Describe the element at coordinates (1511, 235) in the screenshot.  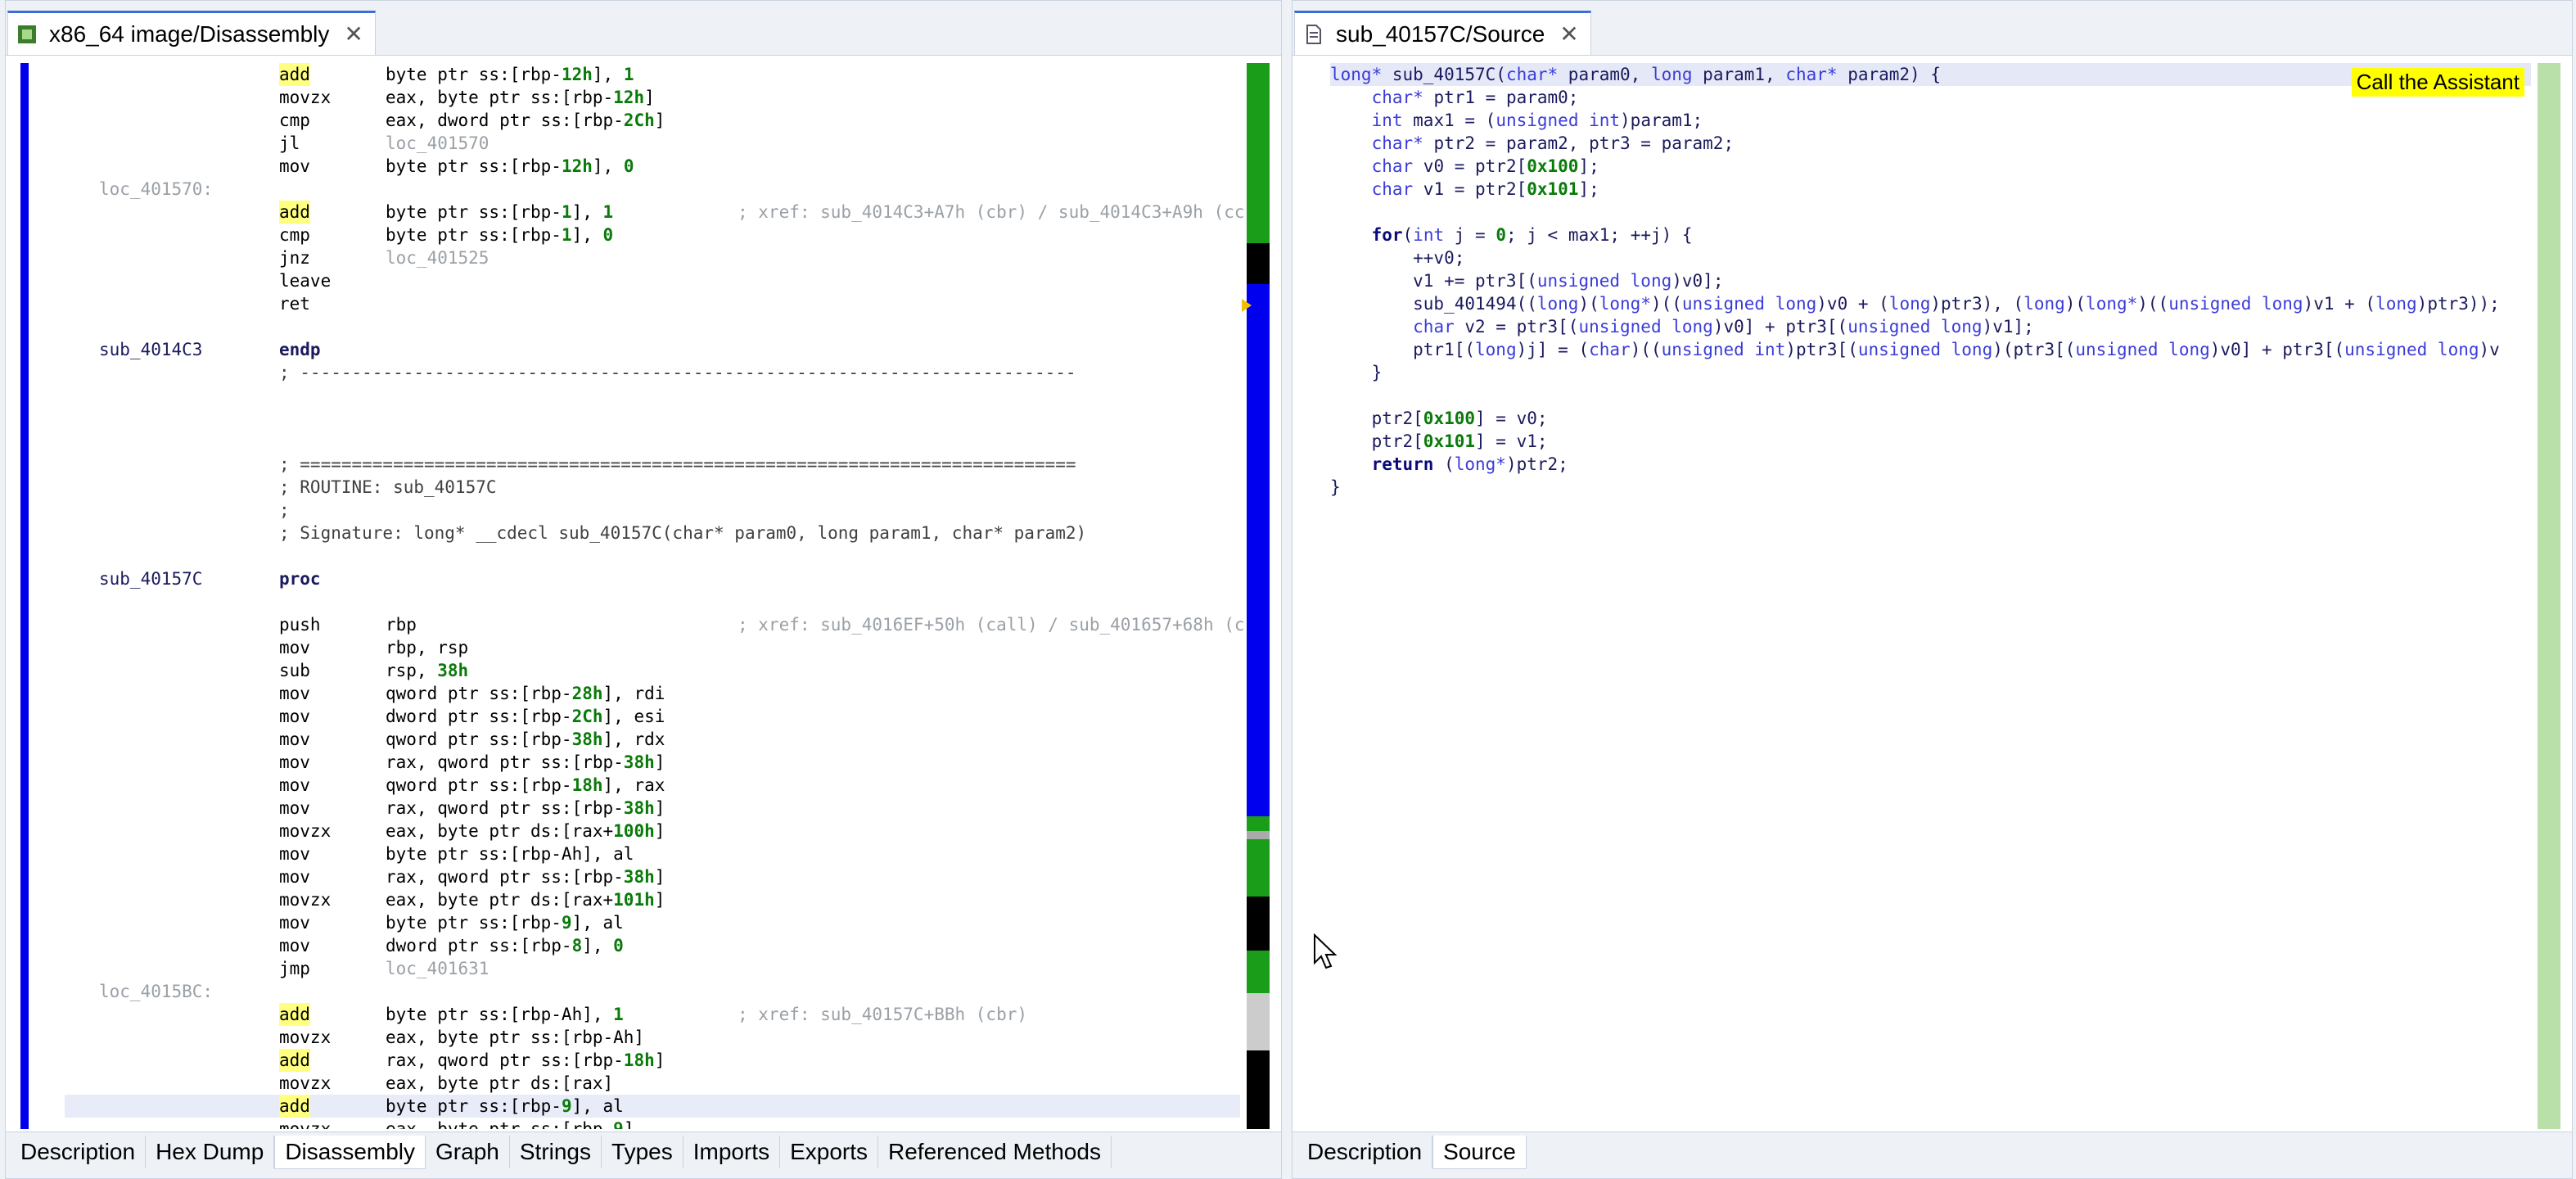
I see `source-line: for(int j = 0; j < max1; ++j) {` at that location.